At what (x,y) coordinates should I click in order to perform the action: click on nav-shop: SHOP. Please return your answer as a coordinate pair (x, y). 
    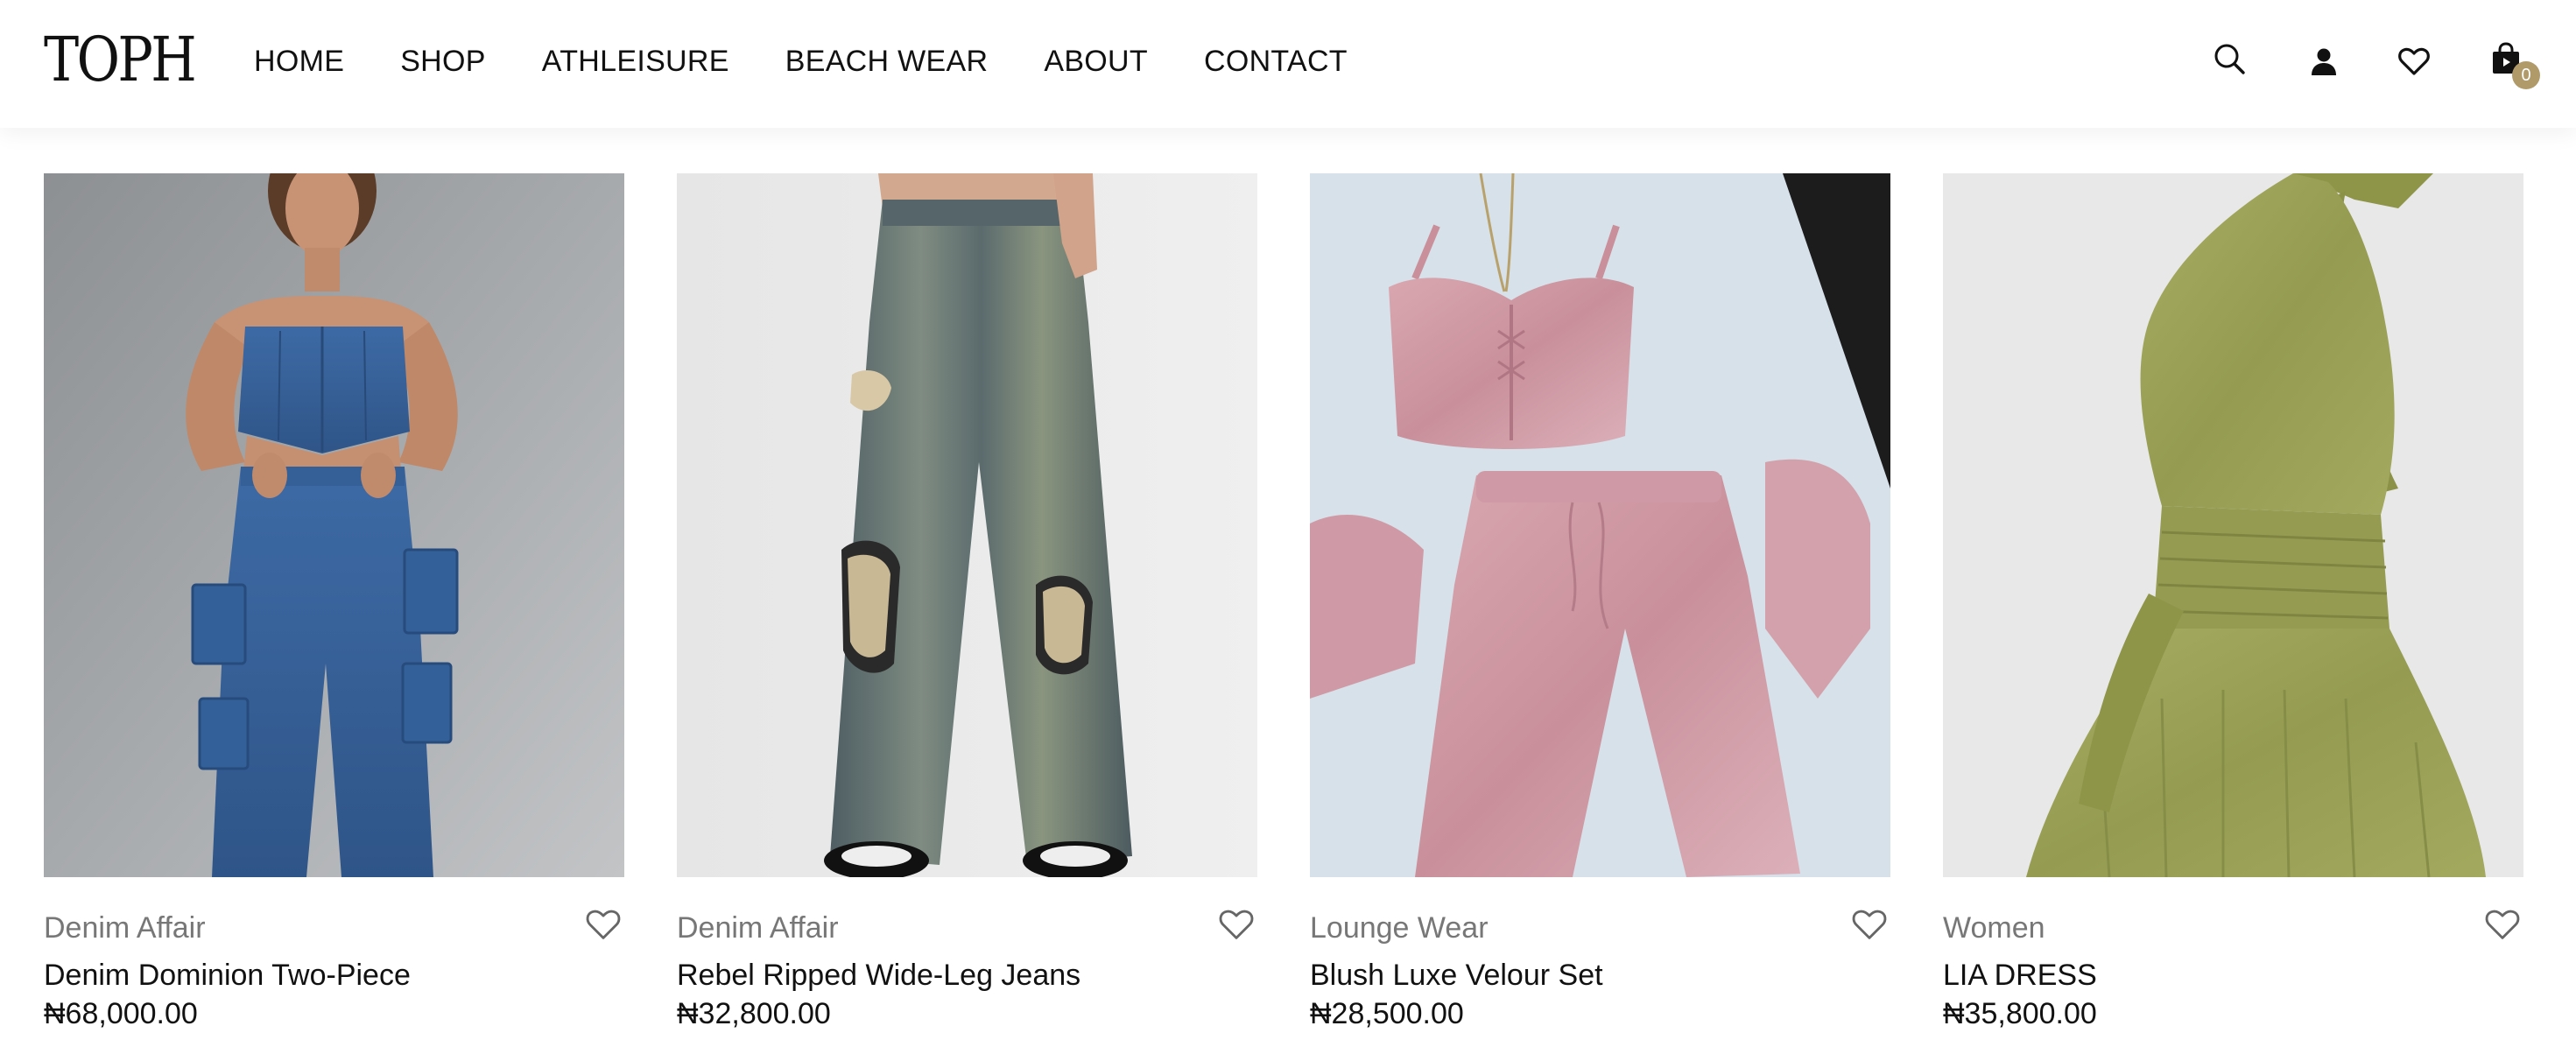
    Looking at the image, I should click on (443, 62).